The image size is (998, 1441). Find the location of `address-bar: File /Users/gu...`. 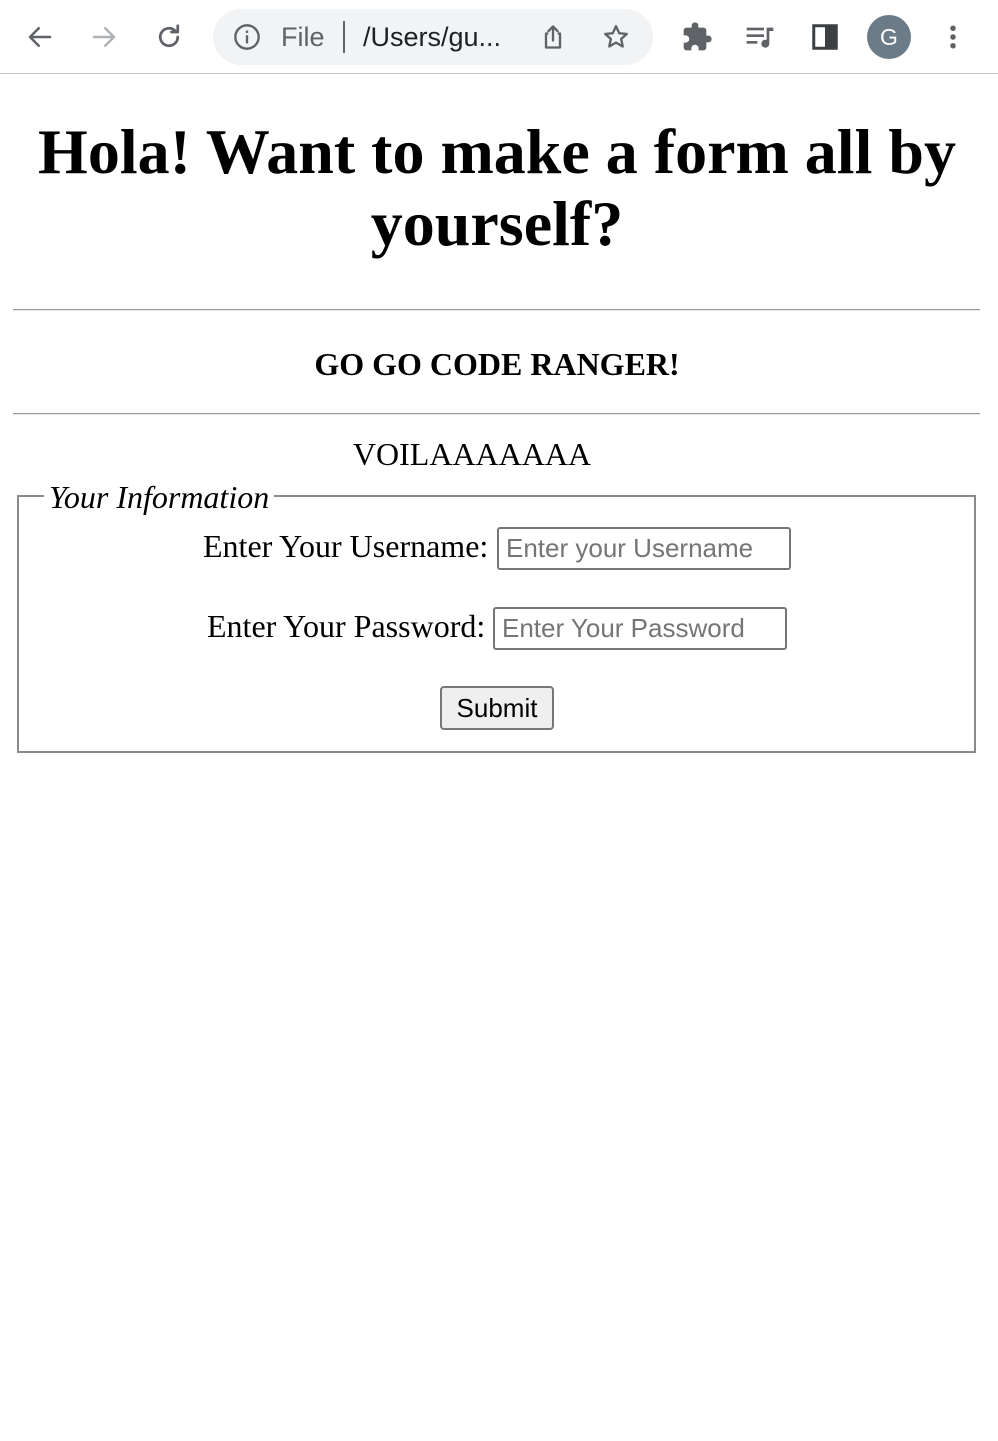

address-bar: File /Users/gu... is located at coordinates (433, 37).